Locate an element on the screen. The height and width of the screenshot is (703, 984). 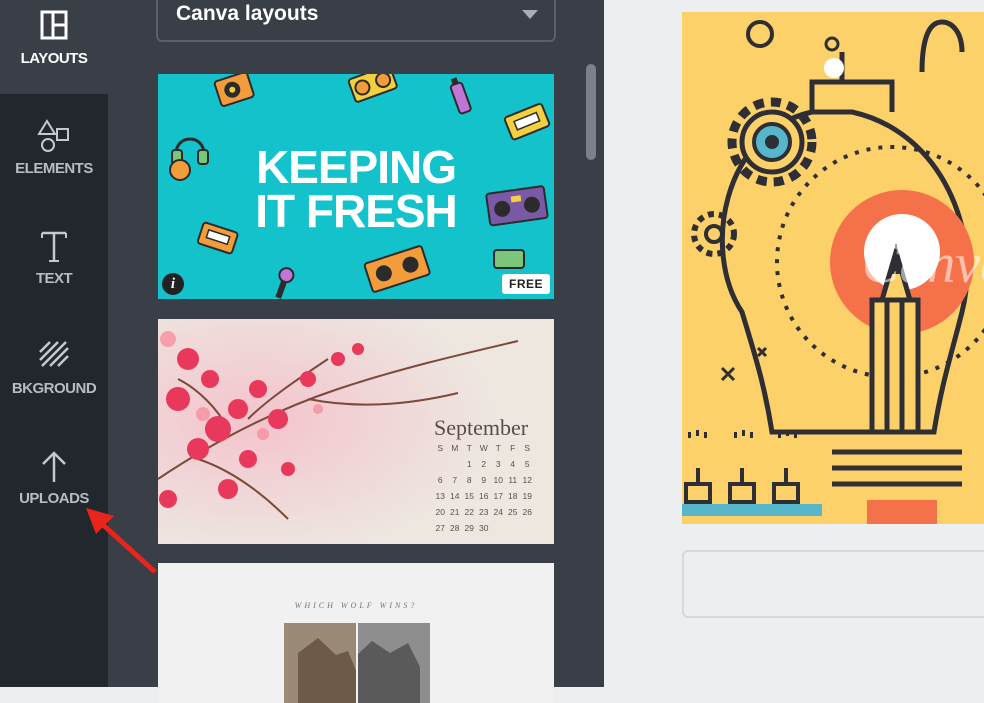
dropdown-selected-value: Canva layouts is located at coordinates (247, 13).